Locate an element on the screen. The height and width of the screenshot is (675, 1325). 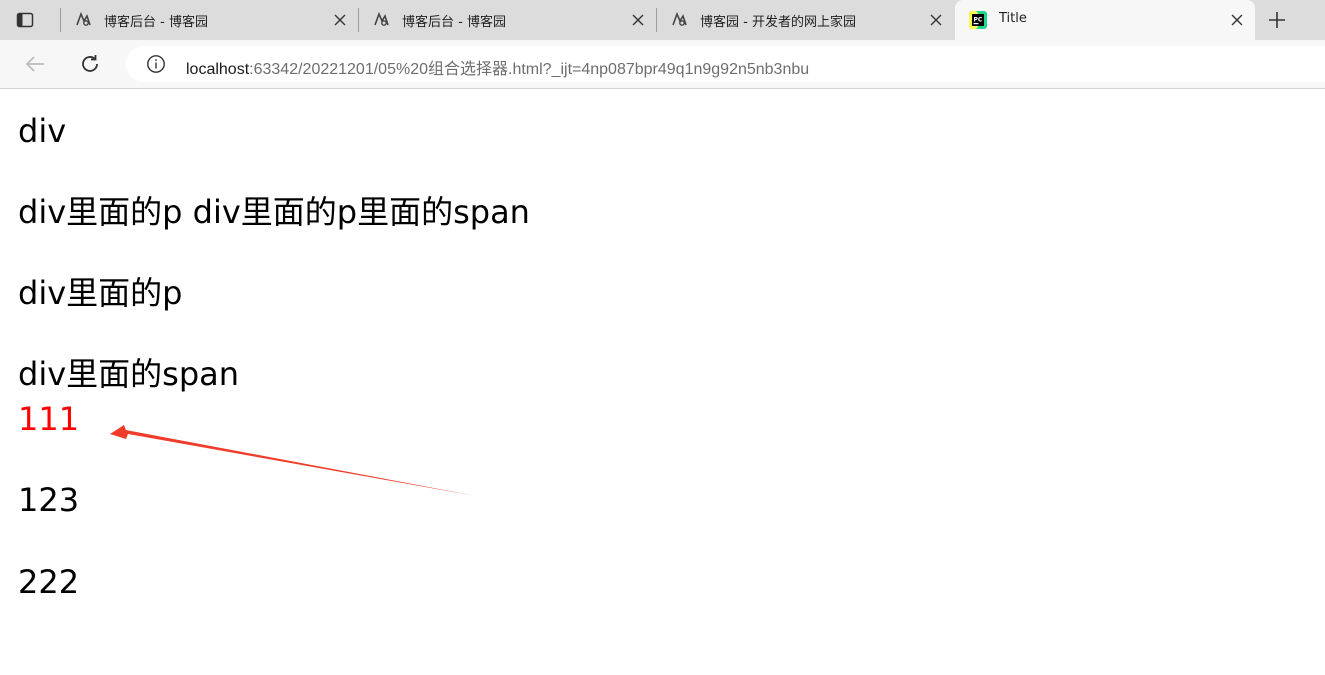
new-tab-button is located at coordinates (1277, 20).